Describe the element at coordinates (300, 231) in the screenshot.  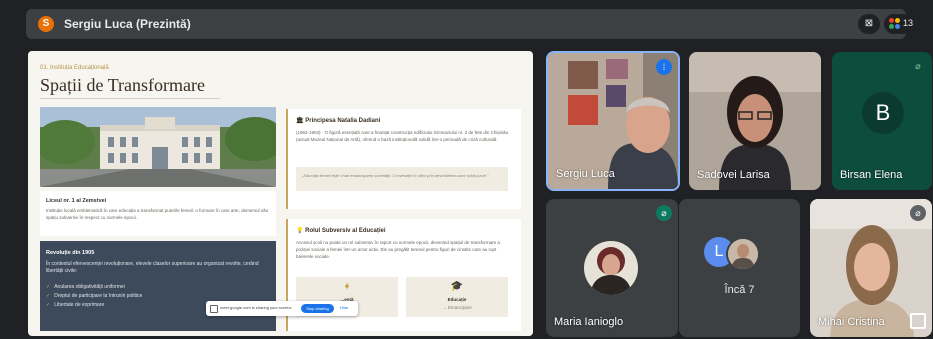
I see `lightbulb-icon: 💡` at that location.